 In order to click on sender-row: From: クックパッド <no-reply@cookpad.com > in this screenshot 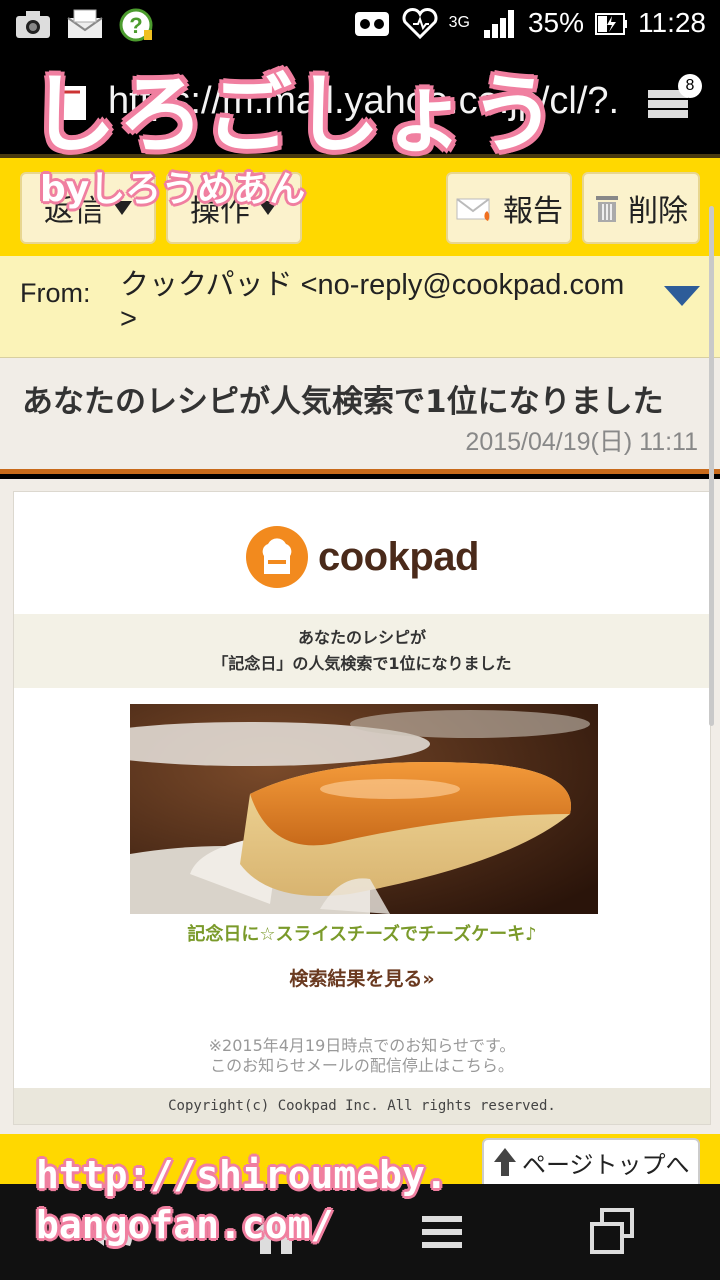, I will do `click(360, 307)`.